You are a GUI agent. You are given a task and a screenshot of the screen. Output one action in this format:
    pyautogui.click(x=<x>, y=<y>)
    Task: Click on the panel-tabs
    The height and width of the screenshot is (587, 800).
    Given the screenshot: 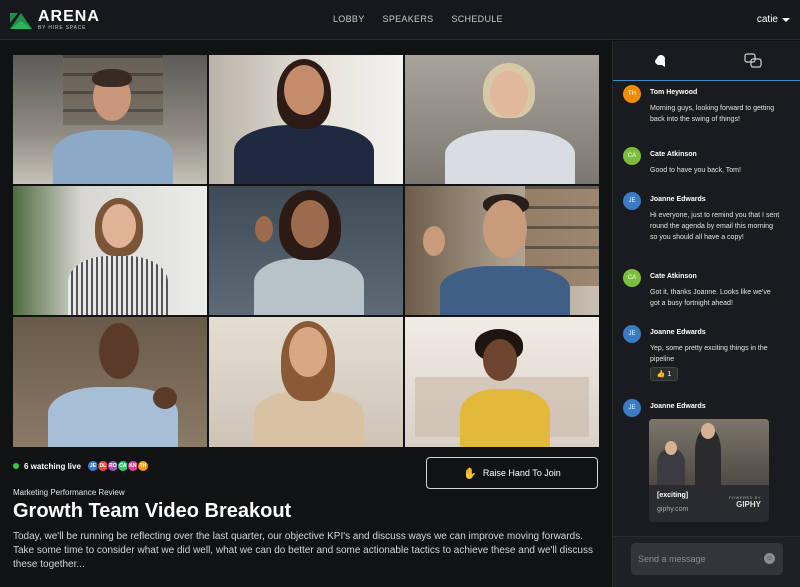 What is the action you would take?
    pyautogui.click(x=706, y=61)
    